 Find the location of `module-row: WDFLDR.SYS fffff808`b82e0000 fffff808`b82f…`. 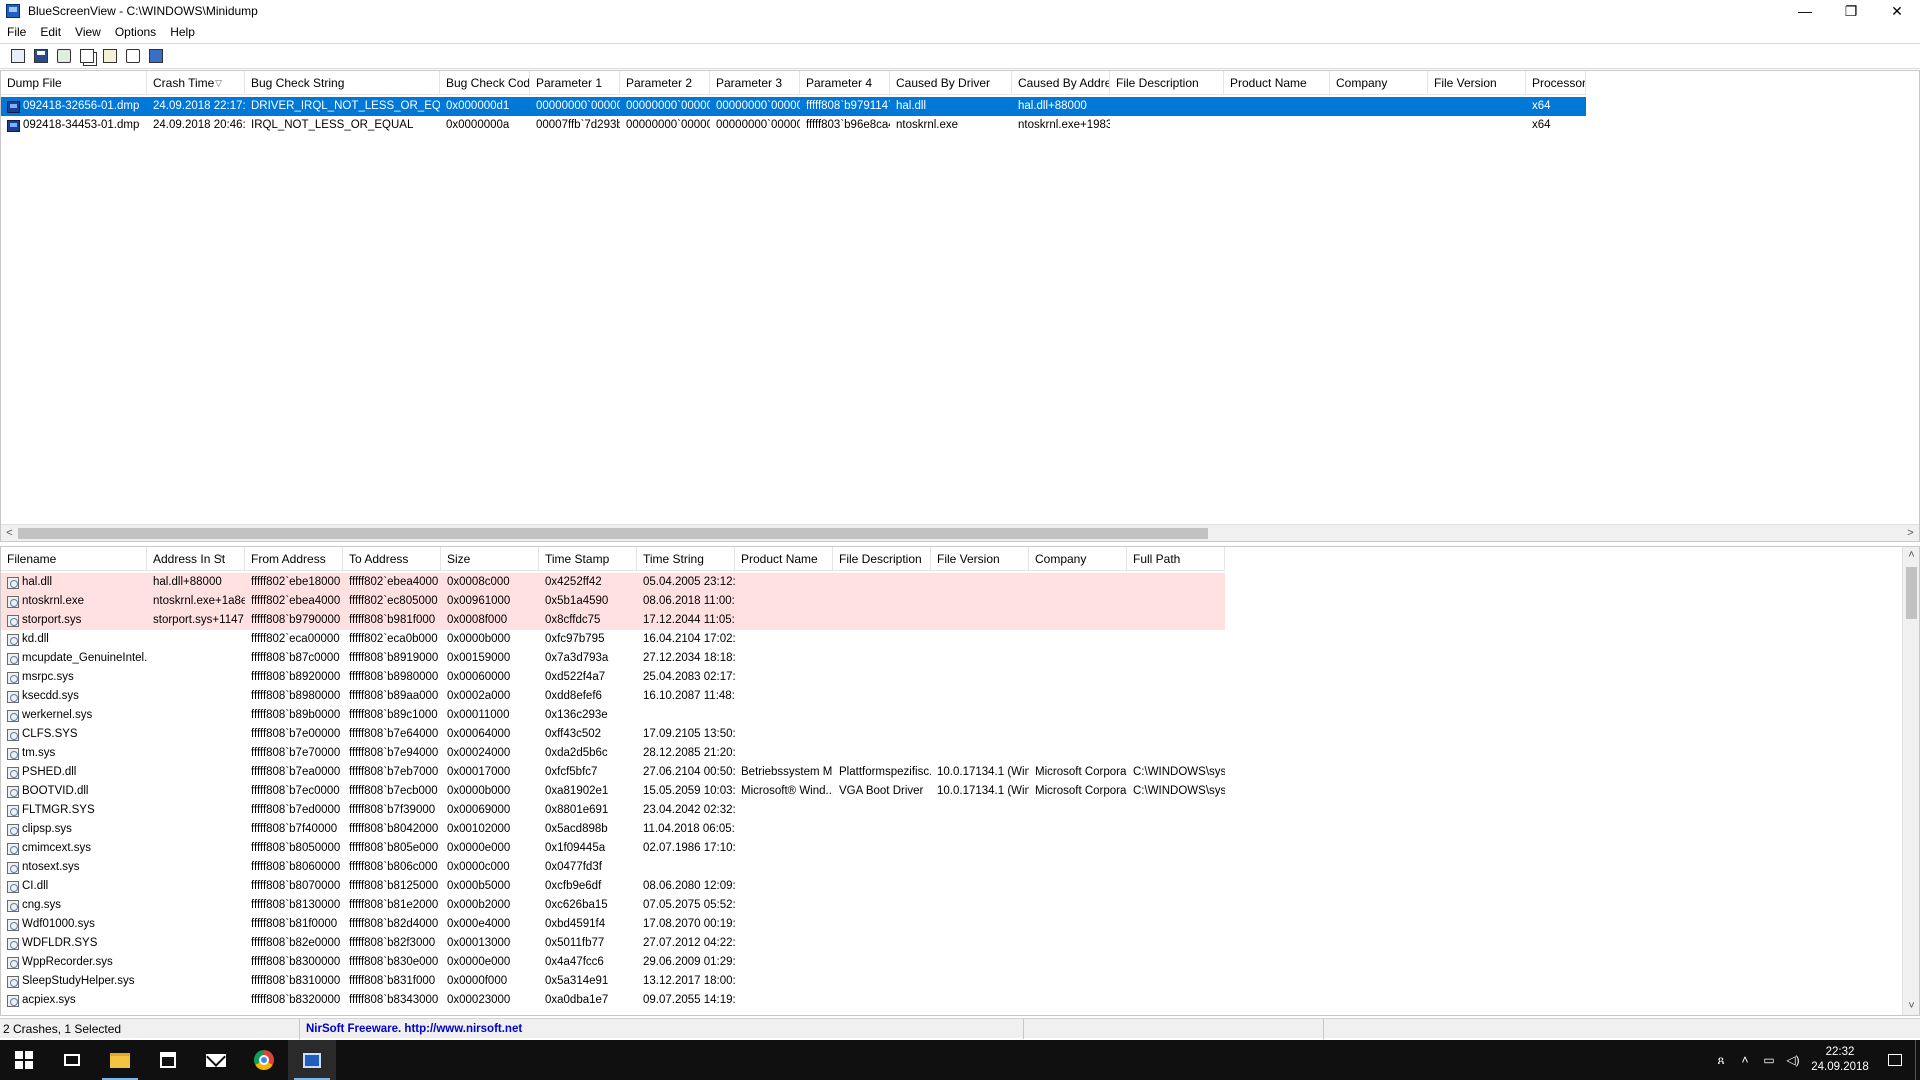

module-row: WDFLDR.SYS fffff808`b82e0000 fffff808`b82f… is located at coordinates (613, 943).